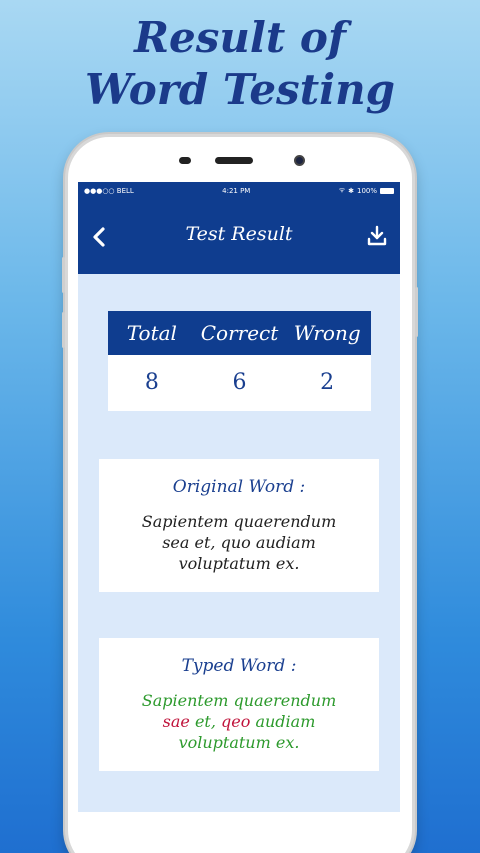  I want to click on original-word-line: sea et, quo audiam, so click(239, 542).